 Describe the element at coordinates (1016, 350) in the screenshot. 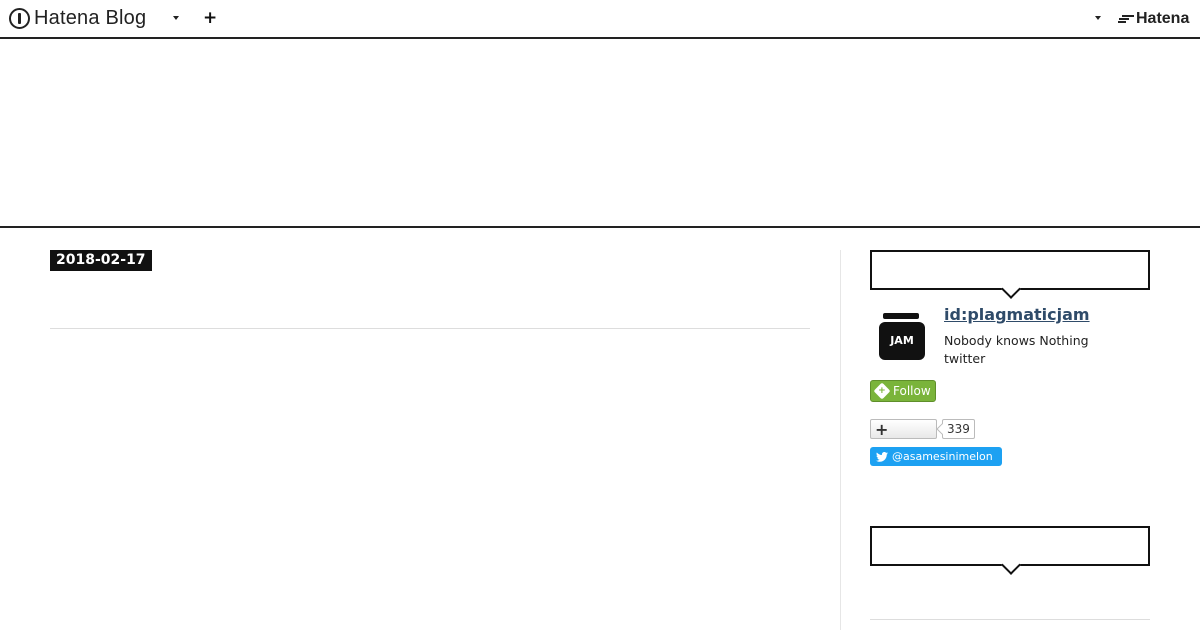

I see `profile-description: Nobody knows Nothing twitter` at that location.